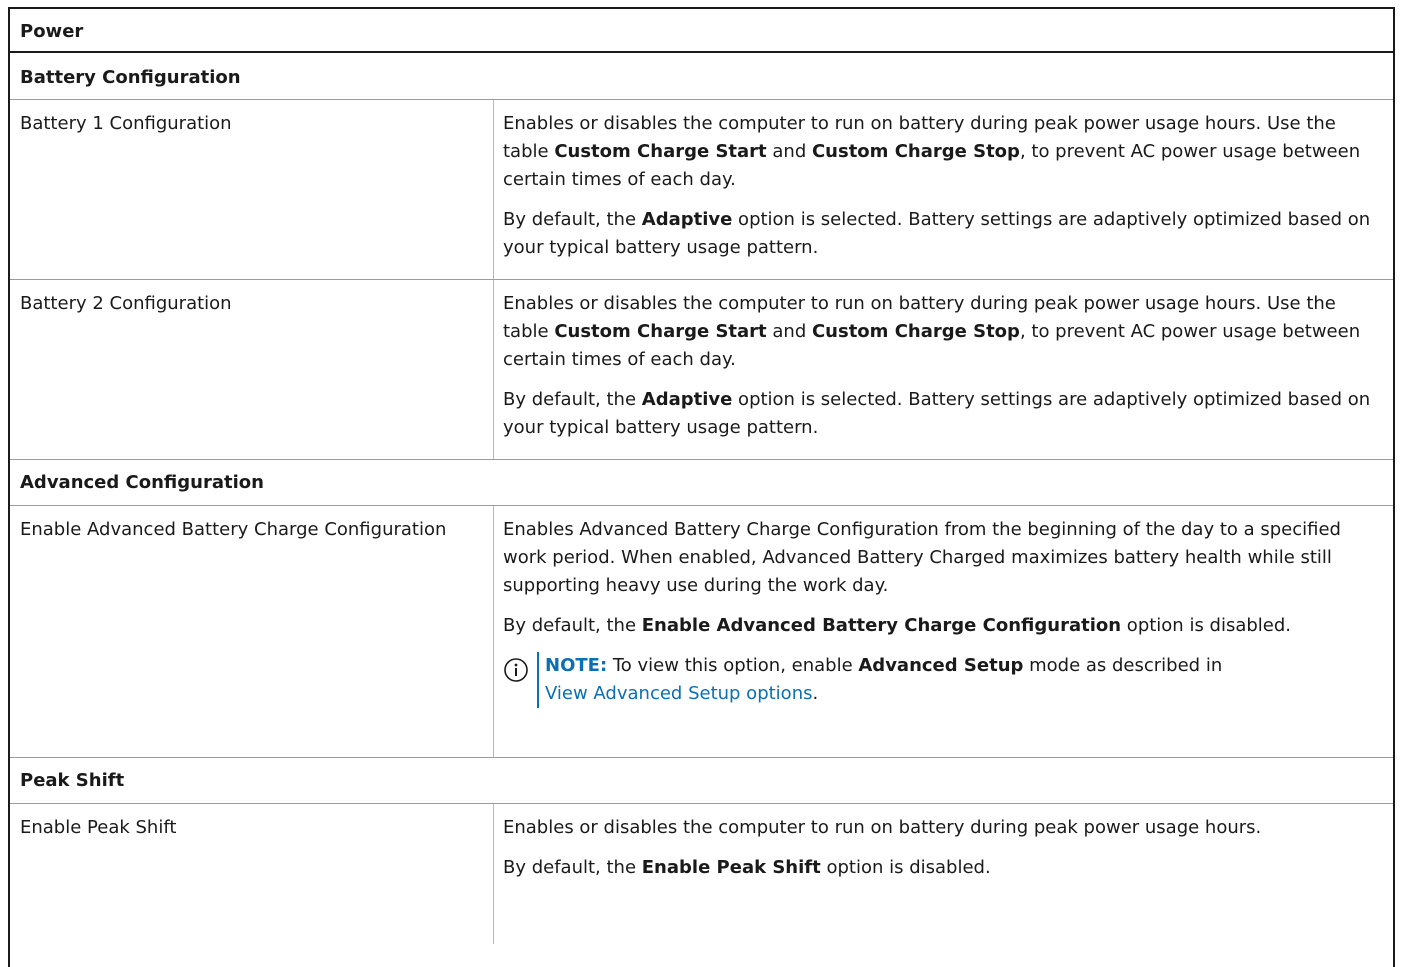  What do you see at coordinates (576, 665) in the screenshot?
I see `note-label: NOTE:` at bounding box center [576, 665].